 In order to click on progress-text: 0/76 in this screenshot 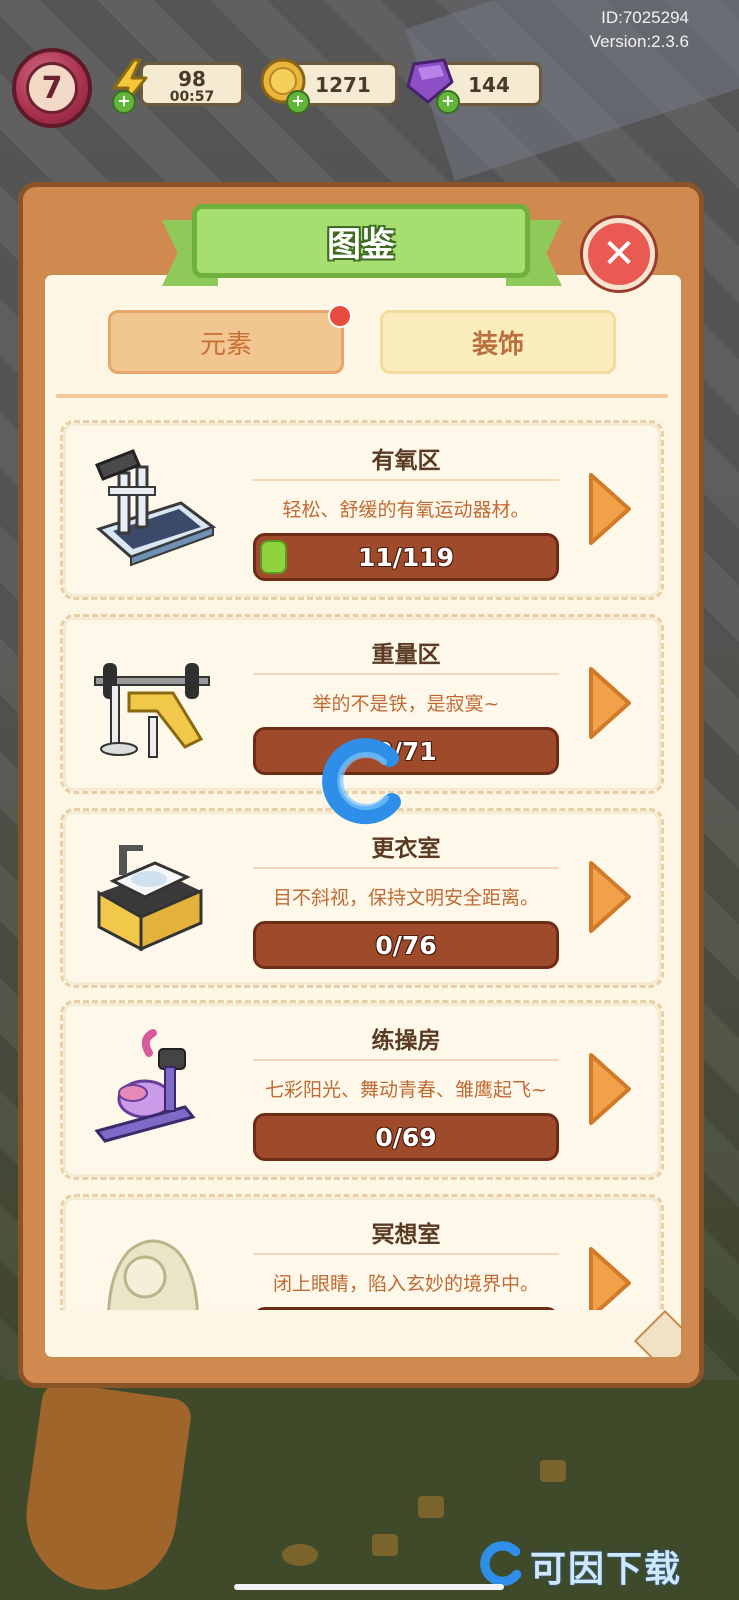, I will do `click(406, 945)`.